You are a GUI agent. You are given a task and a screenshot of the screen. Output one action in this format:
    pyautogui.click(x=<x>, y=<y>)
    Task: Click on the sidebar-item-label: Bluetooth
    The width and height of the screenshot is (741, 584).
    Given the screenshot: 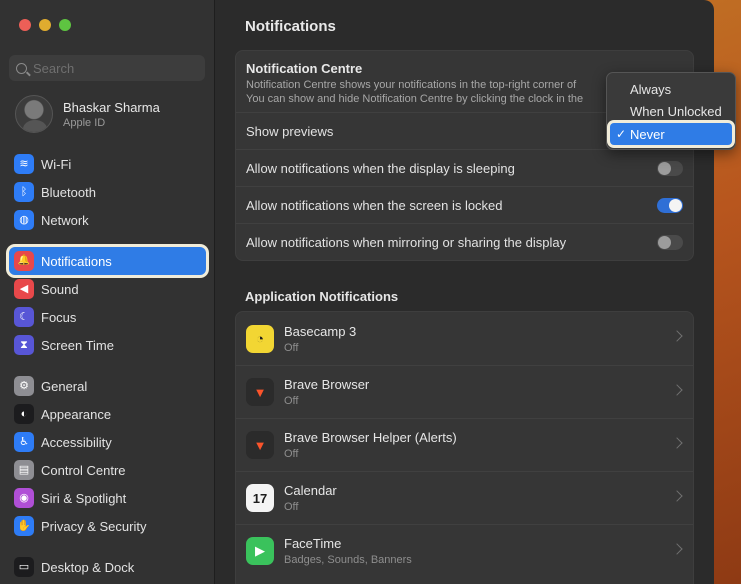 What is the action you would take?
    pyautogui.click(x=68, y=192)
    